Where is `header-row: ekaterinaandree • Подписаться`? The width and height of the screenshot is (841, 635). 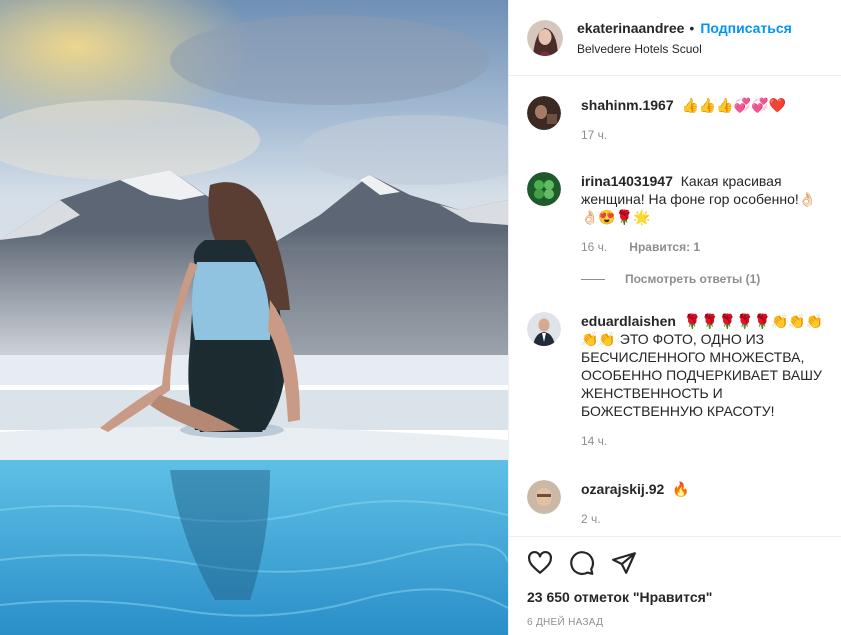
header-row: ekaterinaandree • Подписаться is located at coordinates (684, 28).